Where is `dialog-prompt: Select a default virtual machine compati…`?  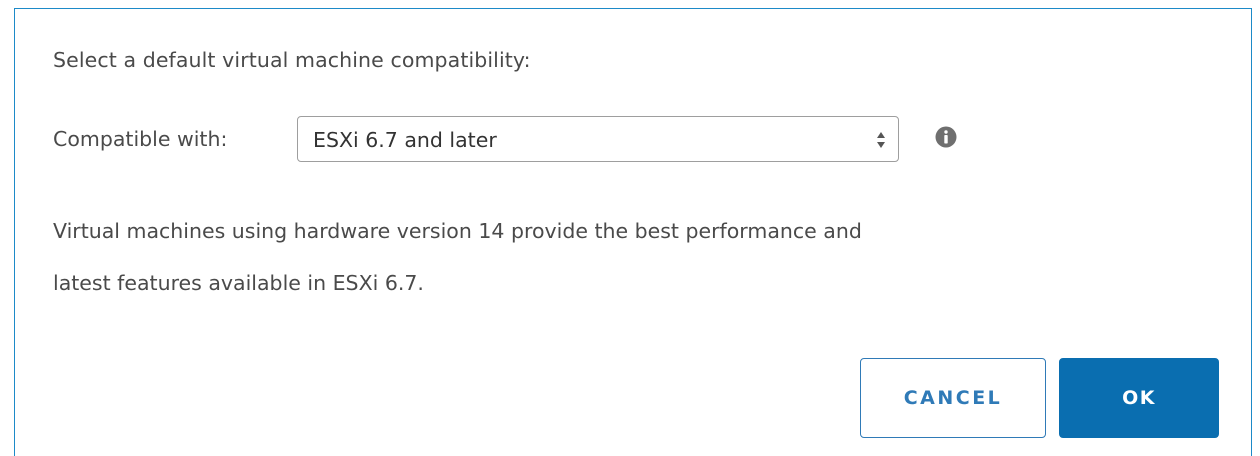
dialog-prompt: Select a default virtual machine compati… is located at coordinates (292, 60).